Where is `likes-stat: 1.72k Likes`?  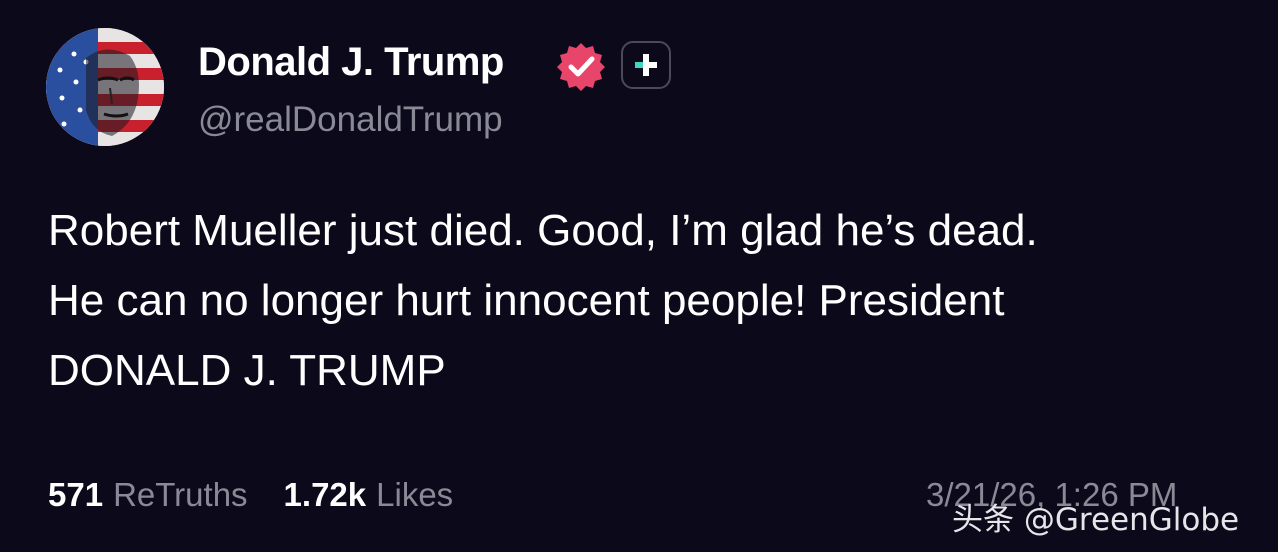
likes-stat: 1.72k Likes is located at coordinates (369, 494).